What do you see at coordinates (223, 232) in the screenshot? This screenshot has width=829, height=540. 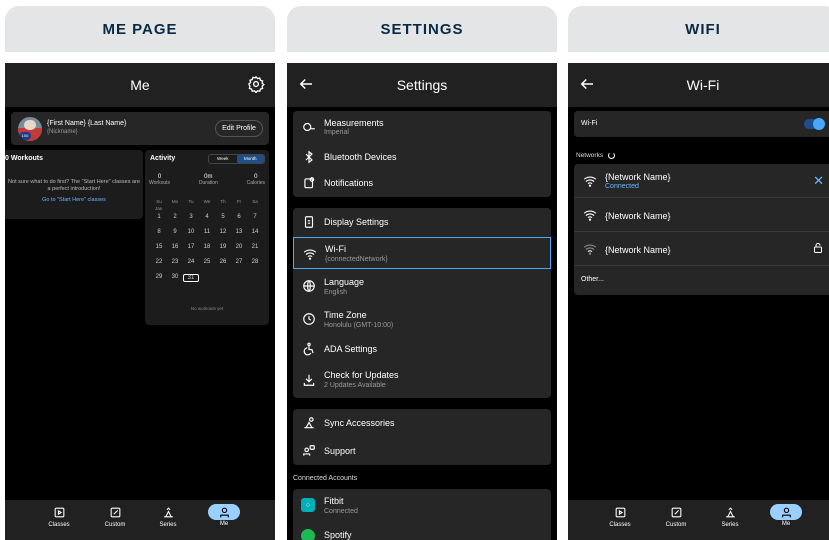 I see `calendar-day: 12` at bounding box center [223, 232].